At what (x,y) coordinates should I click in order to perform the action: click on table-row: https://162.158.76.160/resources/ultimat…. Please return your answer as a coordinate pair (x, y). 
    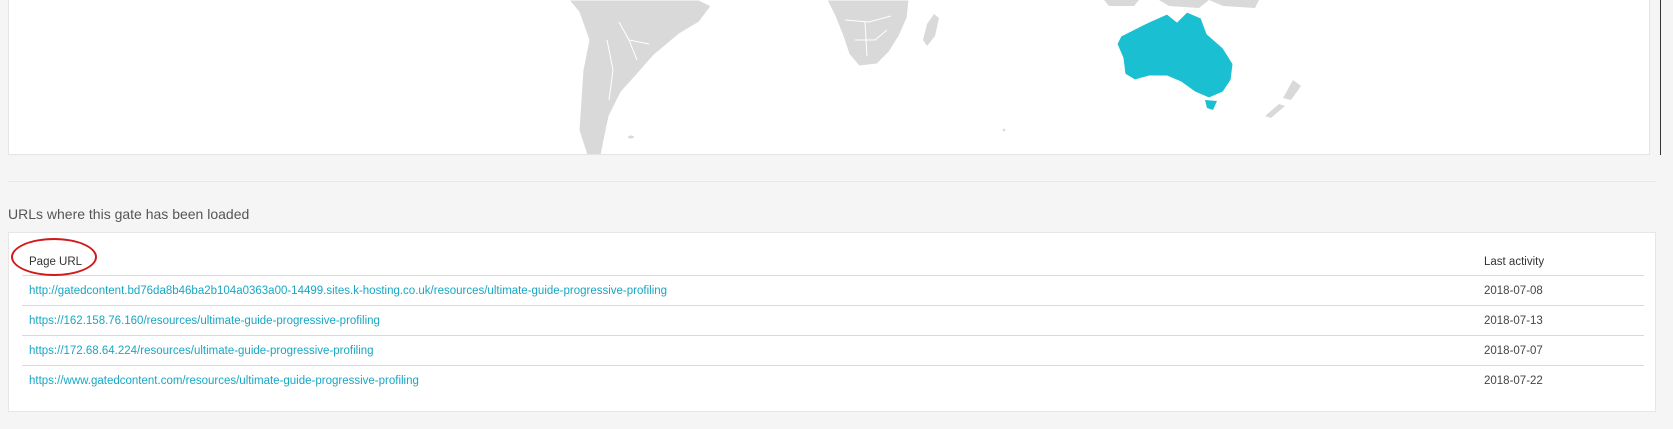
    Looking at the image, I should click on (833, 320).